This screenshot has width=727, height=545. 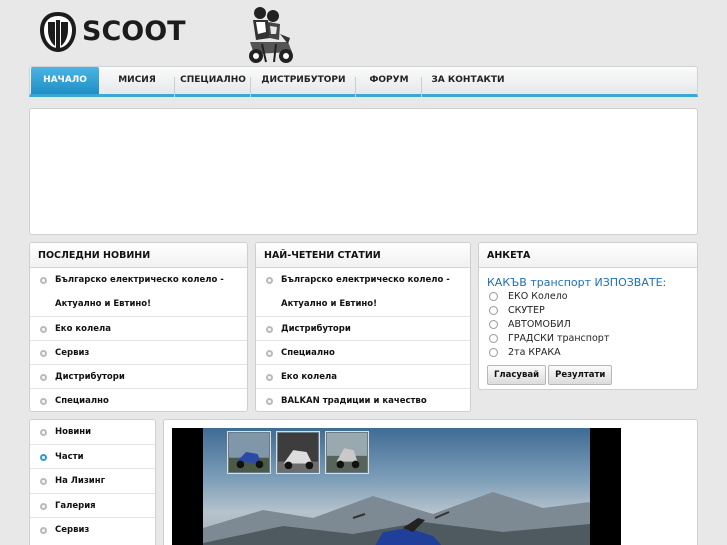 What do you see at coordinates (534, 352) in the screenshot?
I see `poll-option-label: 2та КРАКА` at bounding box center [534, 352].